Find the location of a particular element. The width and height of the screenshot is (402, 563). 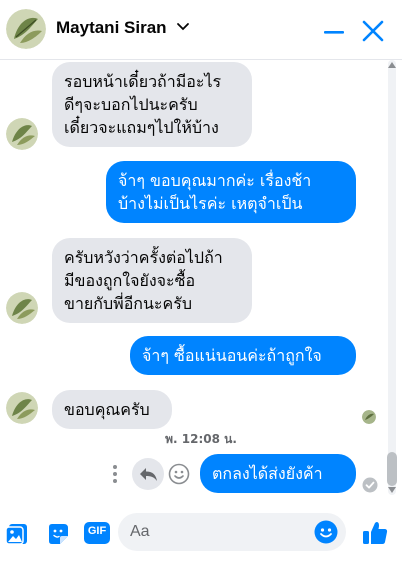

contact-name: Maytani Siran is located at coordinates (111, 28).